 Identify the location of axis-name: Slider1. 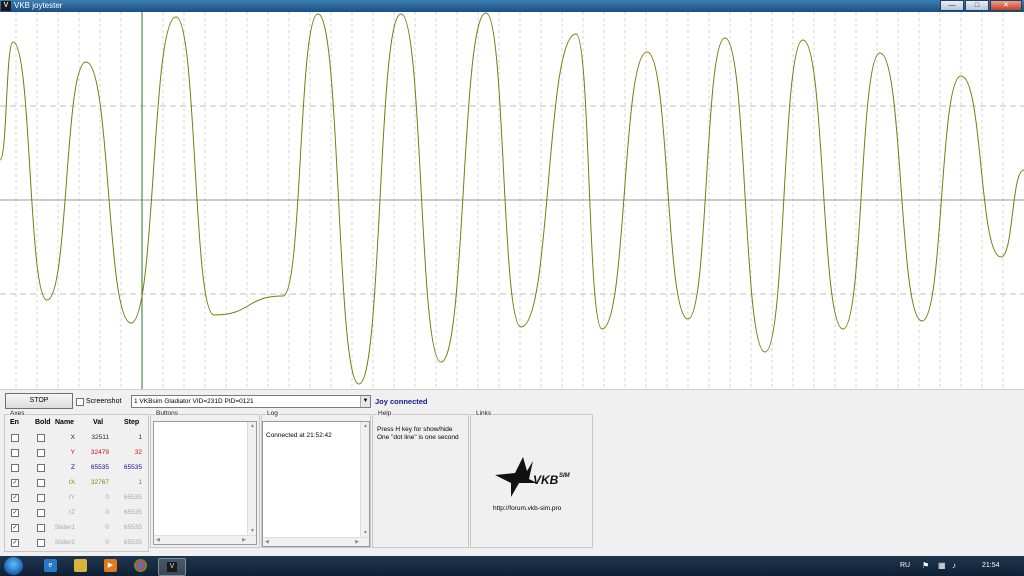
(64, 527).